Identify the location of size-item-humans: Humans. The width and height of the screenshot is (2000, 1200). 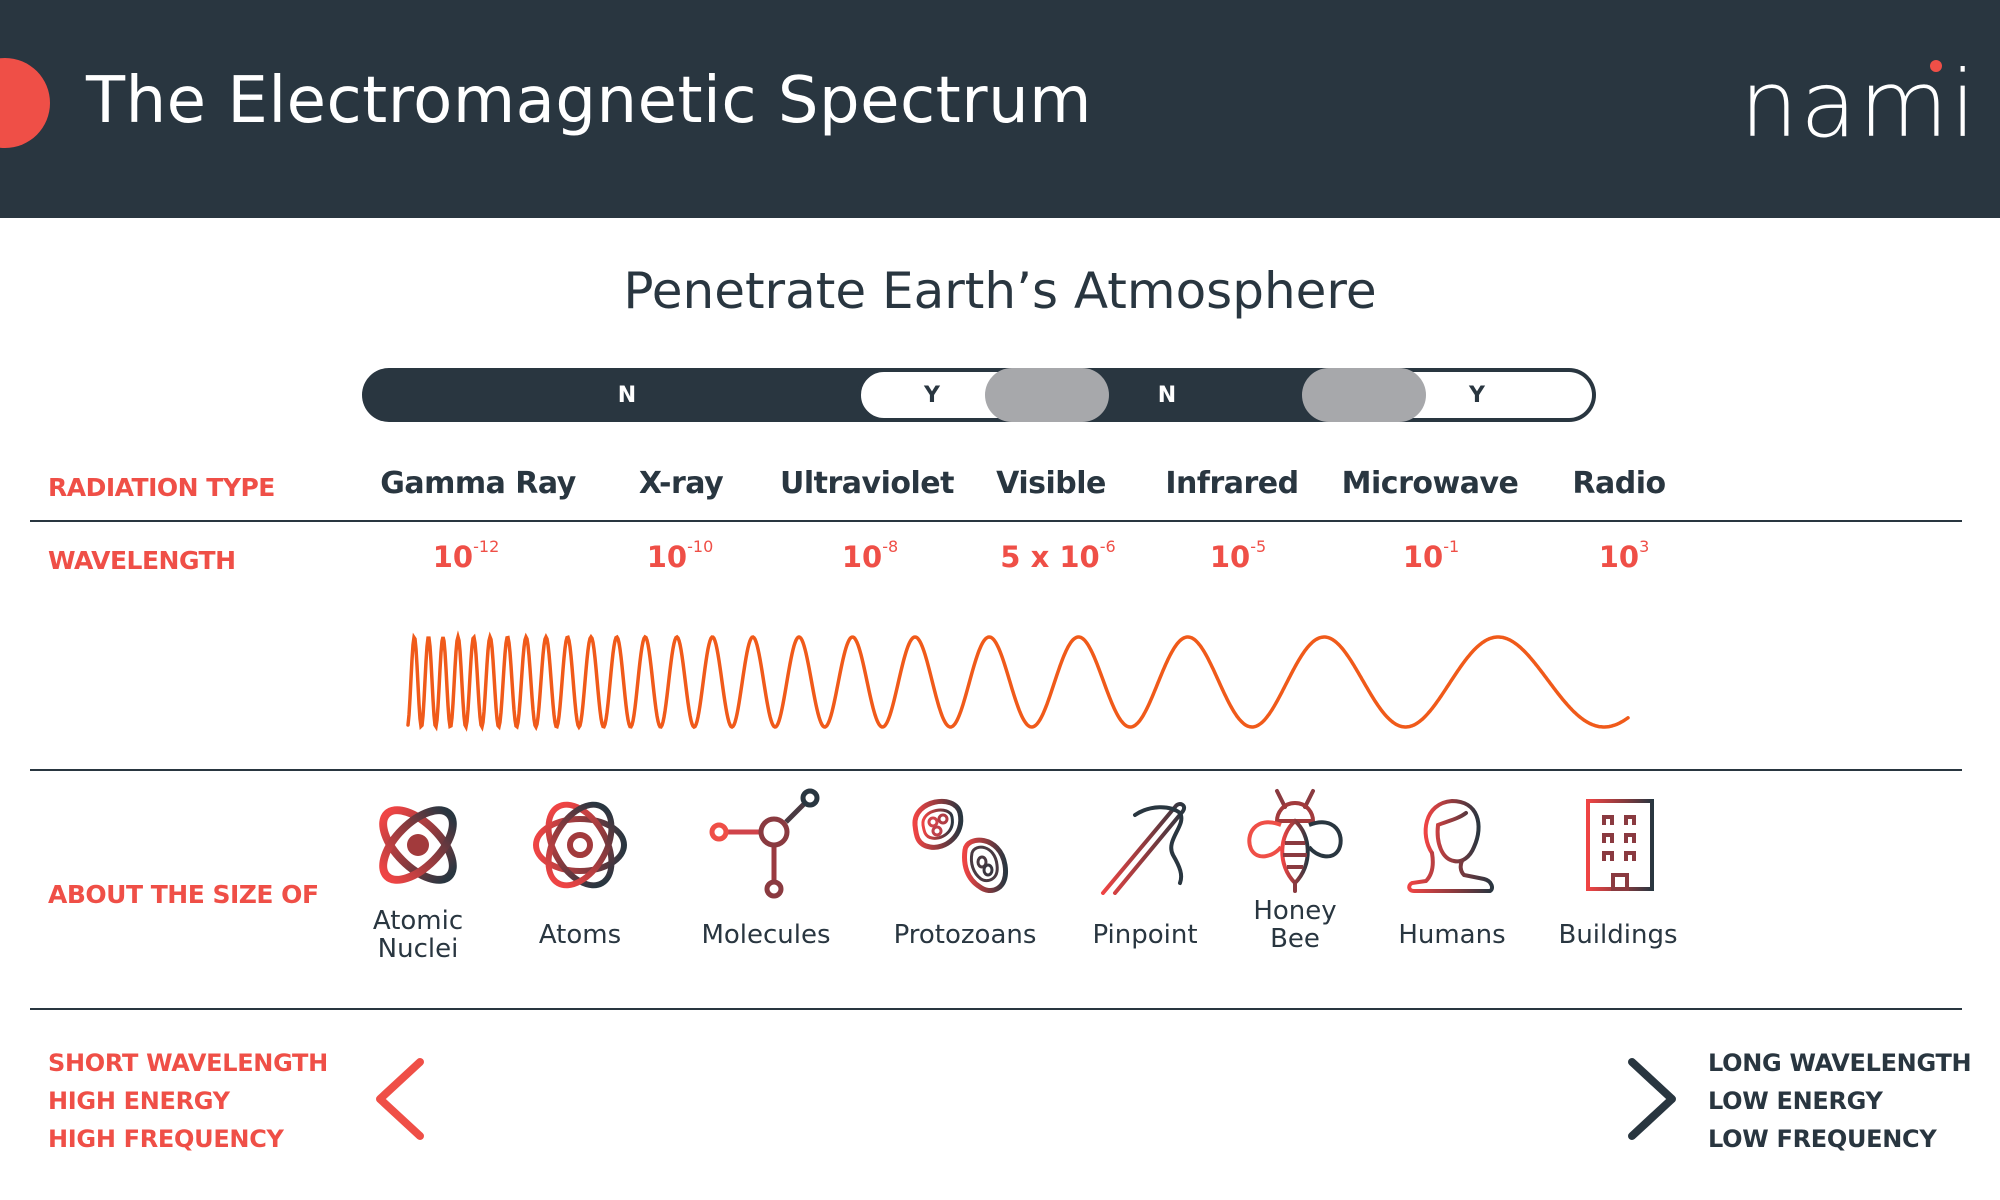
(1452, 872).